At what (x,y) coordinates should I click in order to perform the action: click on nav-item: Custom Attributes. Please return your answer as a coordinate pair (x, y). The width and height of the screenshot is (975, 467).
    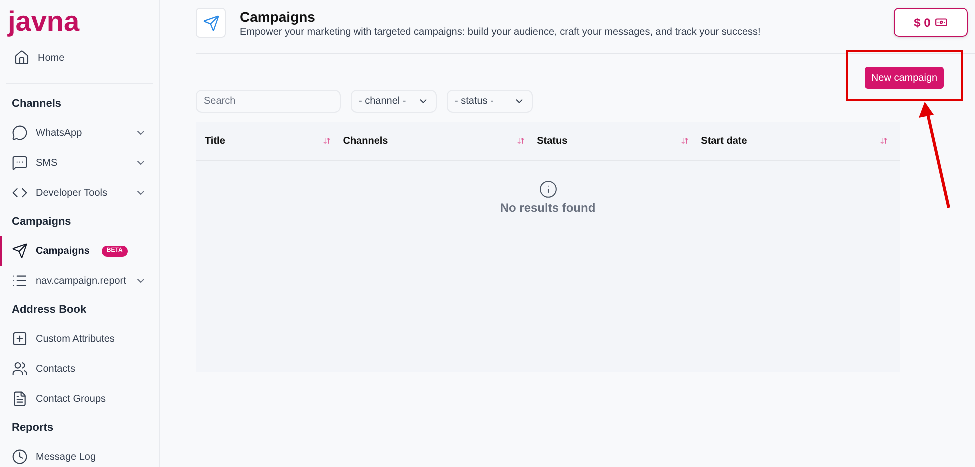
    Looking at the image, I should click on (79, 339).